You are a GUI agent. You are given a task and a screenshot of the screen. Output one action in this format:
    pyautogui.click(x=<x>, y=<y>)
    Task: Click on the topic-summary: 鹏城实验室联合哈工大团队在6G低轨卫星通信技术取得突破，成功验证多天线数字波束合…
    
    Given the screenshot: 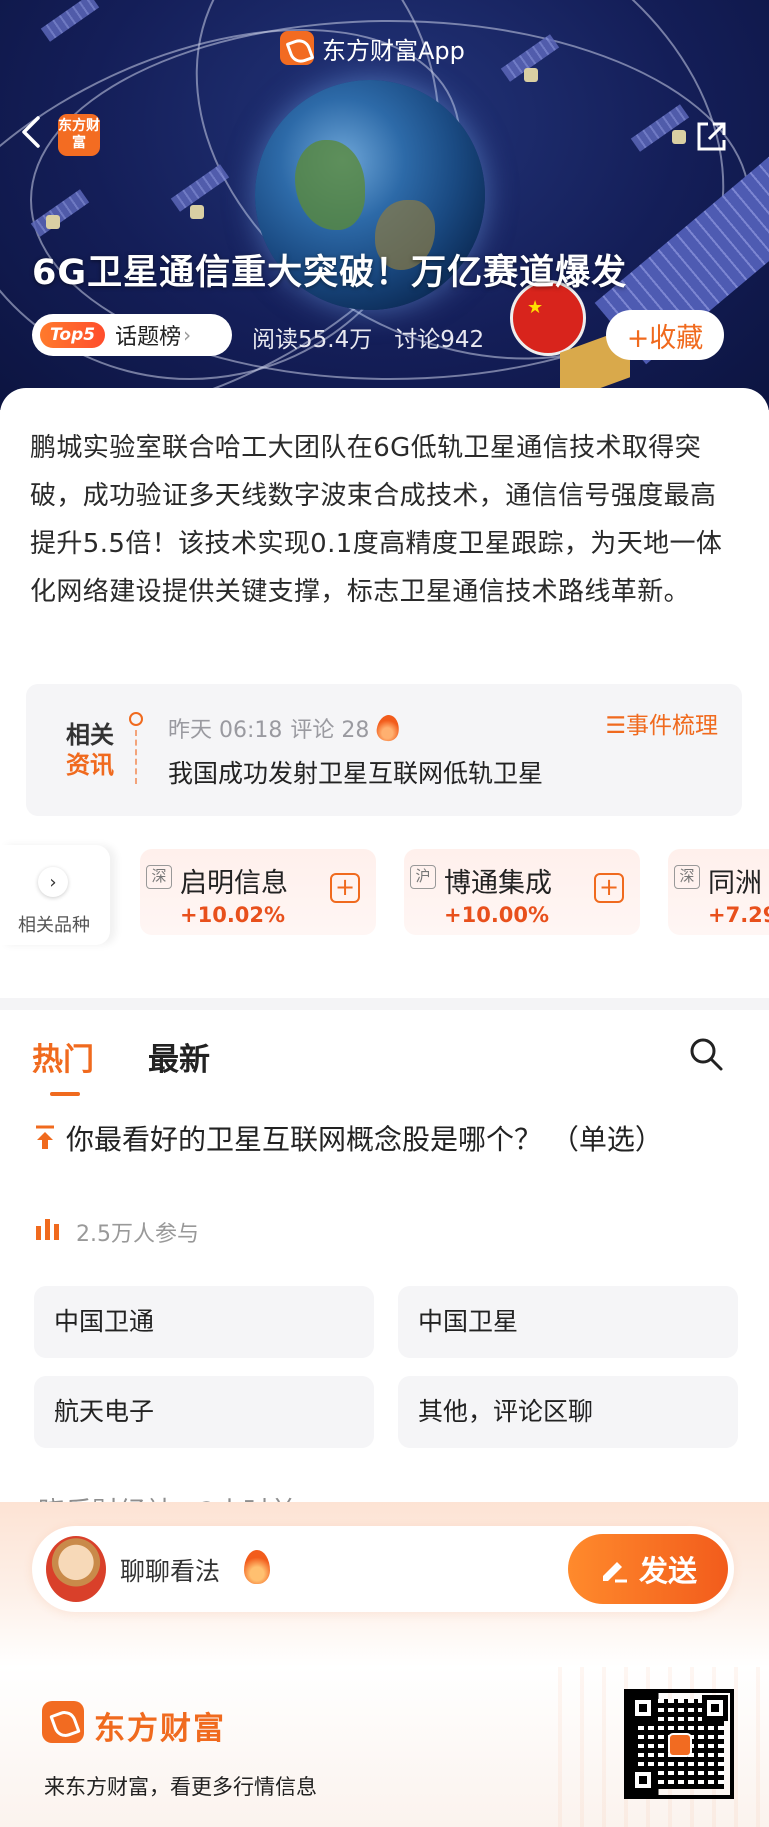 What is the action you would take?
    pyautogui.click(x=384, y=523)
    